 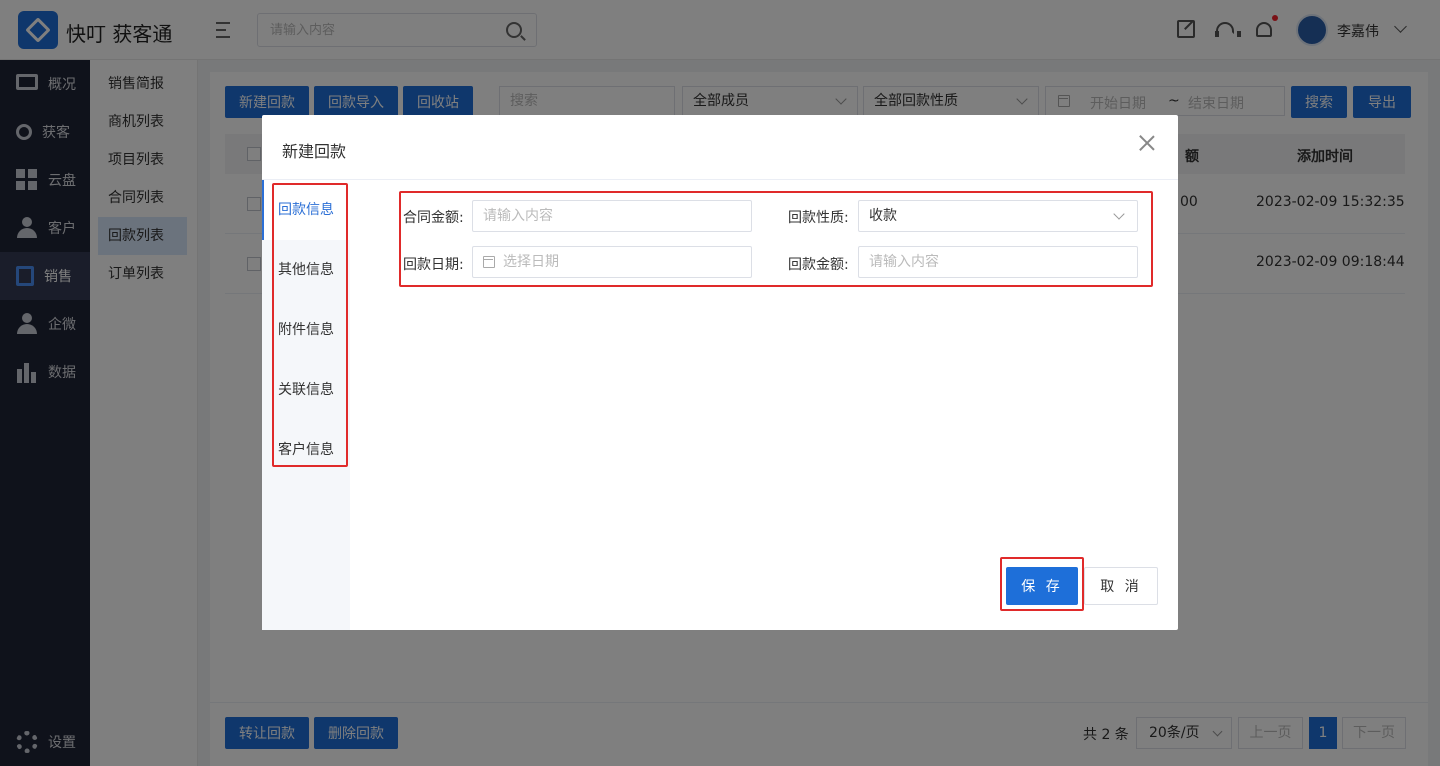 What do you see at coordinates (310, 325) in the screenshot?
I see `highlight-box-tabs` at bounding box center [310, 325].